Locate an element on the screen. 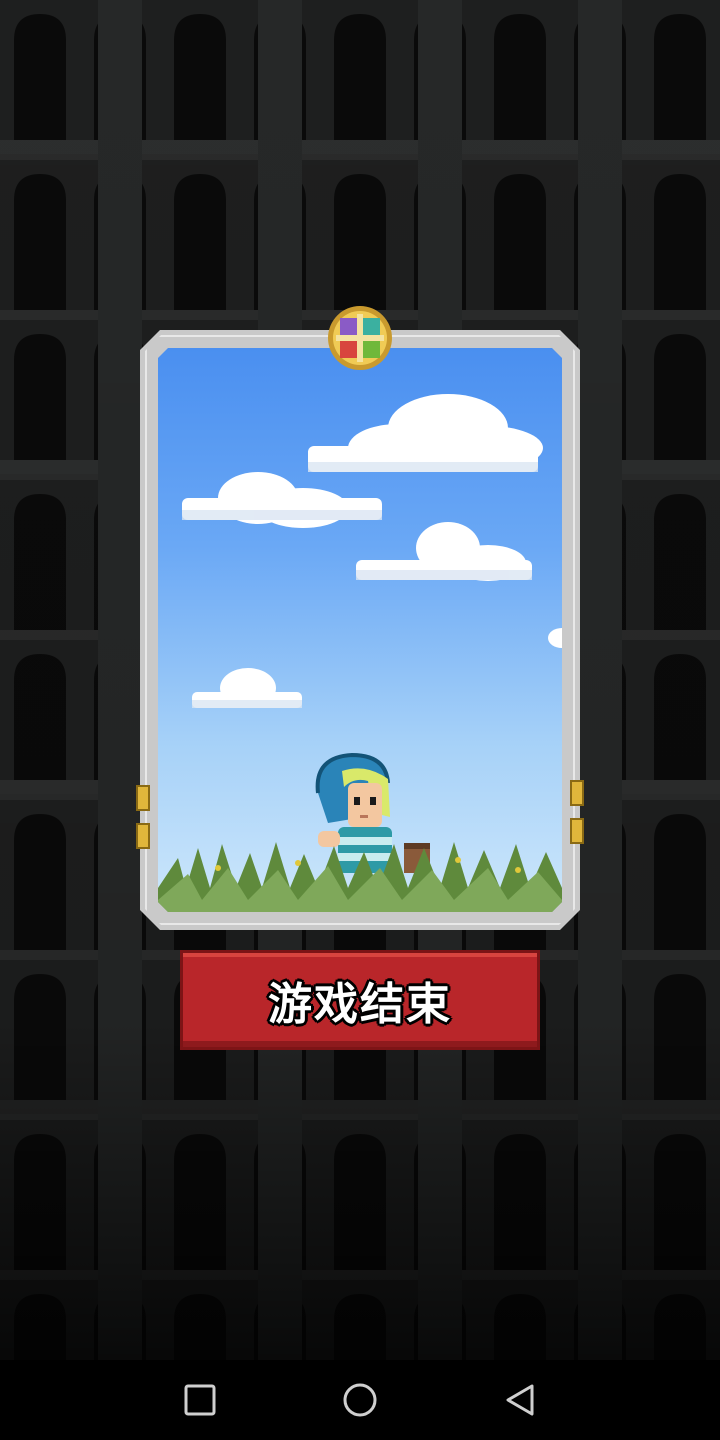  frame-tab-left-top is located at coordinates (143, 798).